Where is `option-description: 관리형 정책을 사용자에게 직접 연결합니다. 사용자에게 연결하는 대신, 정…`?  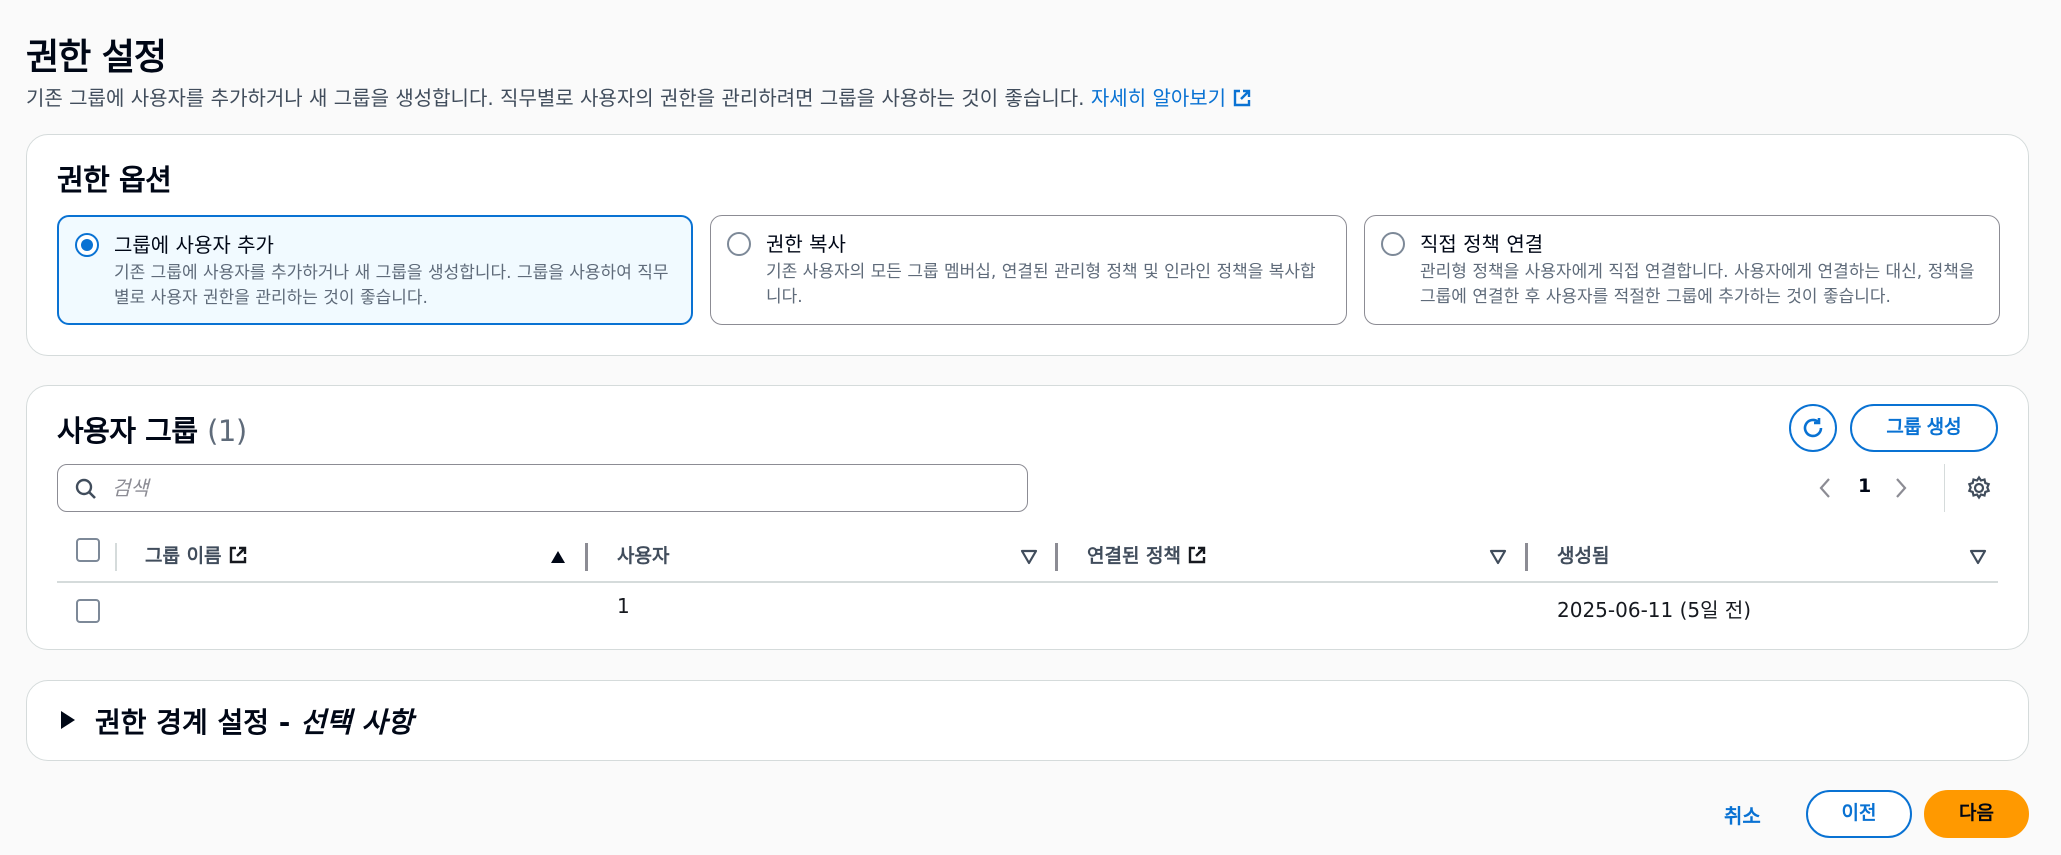 option-description: 관리형 정책을 사용자에게 직접 연결합니다. 사용자에게 연결하는 대신, 정… is located at coordinates (1697, 284).